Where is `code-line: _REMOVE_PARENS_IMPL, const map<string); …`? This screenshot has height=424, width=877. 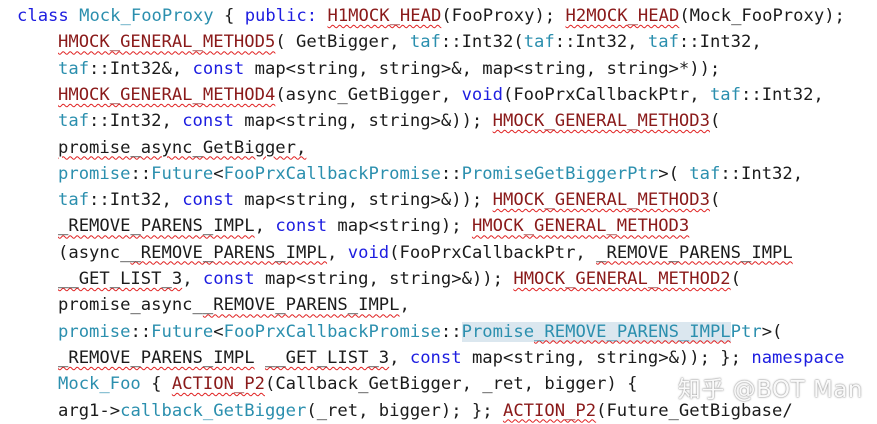 code-line: _REMOVE_PARENS_IMPL, const map<string); … is located at coordinates (373, 226).